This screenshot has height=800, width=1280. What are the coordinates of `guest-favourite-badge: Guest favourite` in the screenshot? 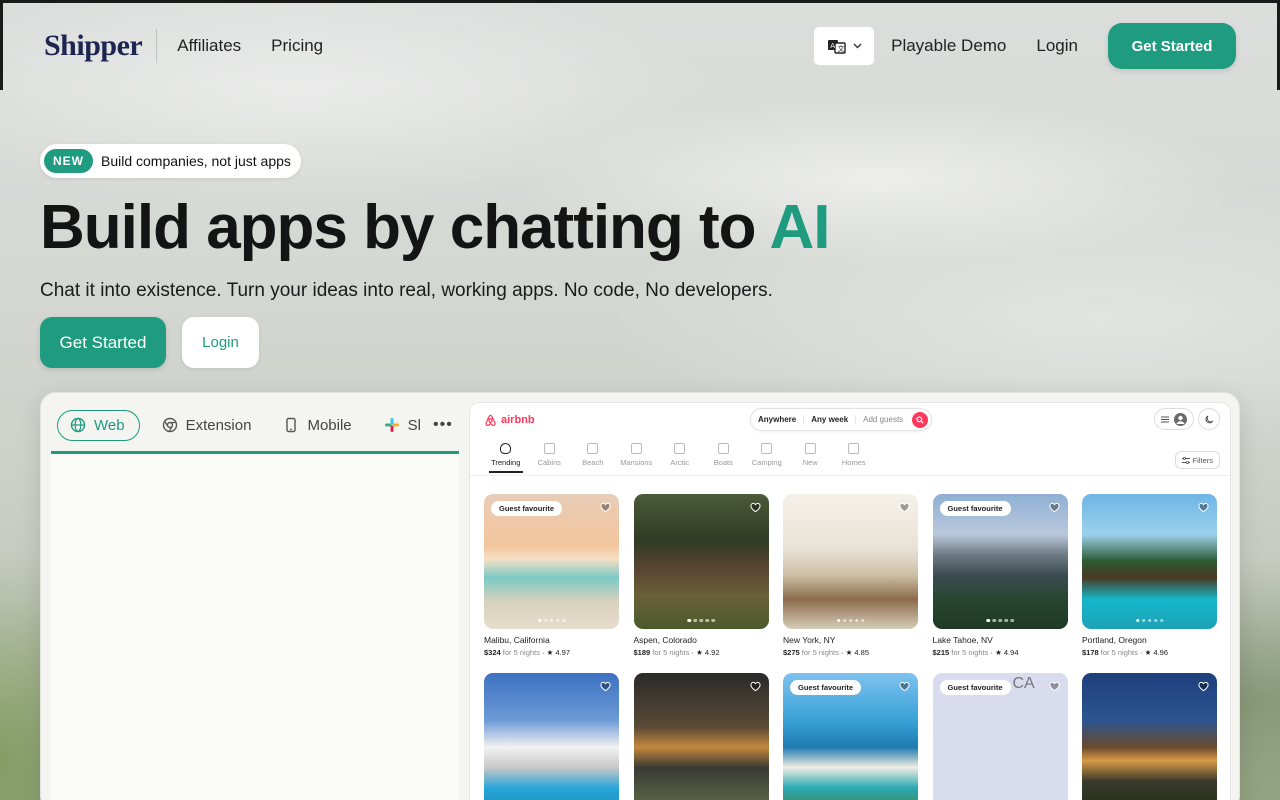 It's located at (826, 687).